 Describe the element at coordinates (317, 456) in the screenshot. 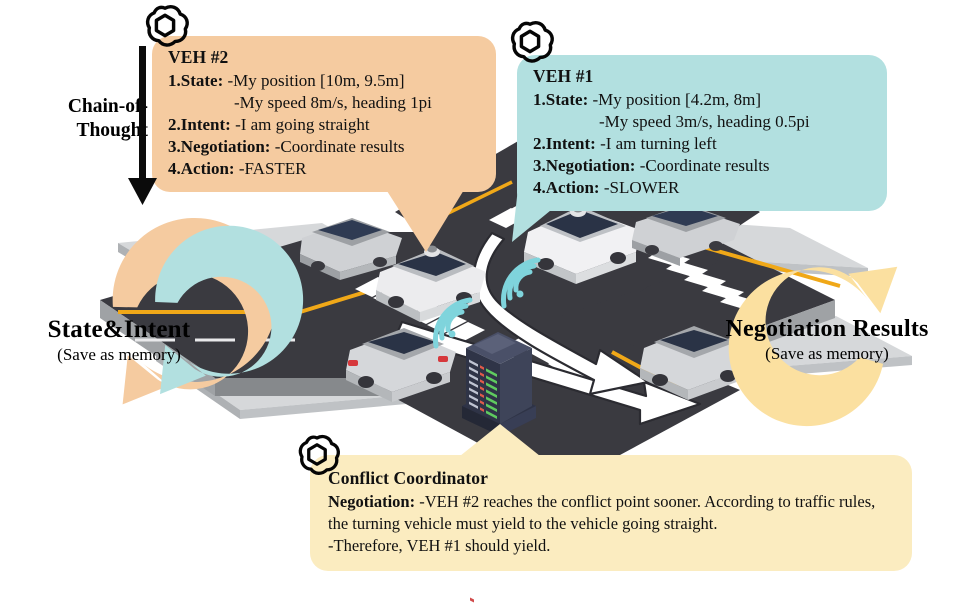

I see `openai-logo-icon-coordinator` at that location.